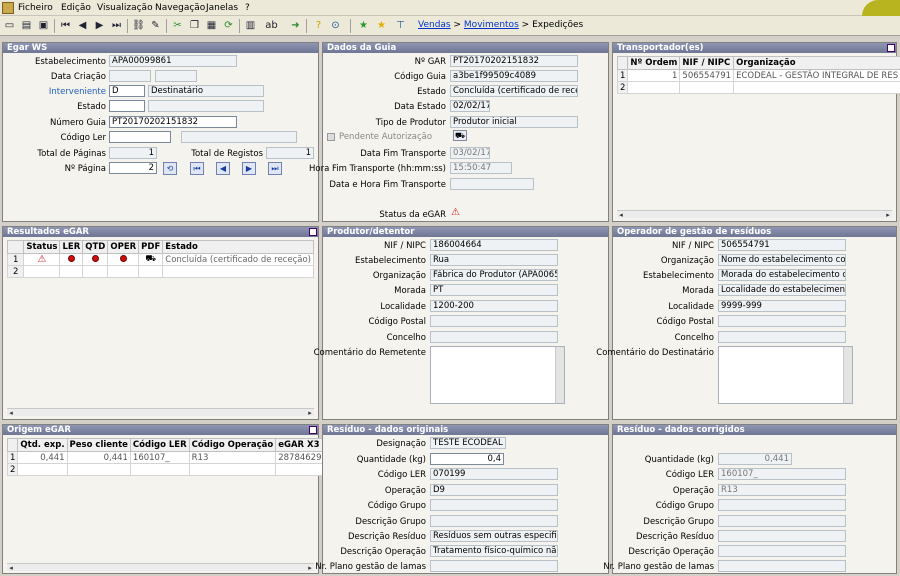  I want to click on edit-icon: ✎, so click(155, 25).